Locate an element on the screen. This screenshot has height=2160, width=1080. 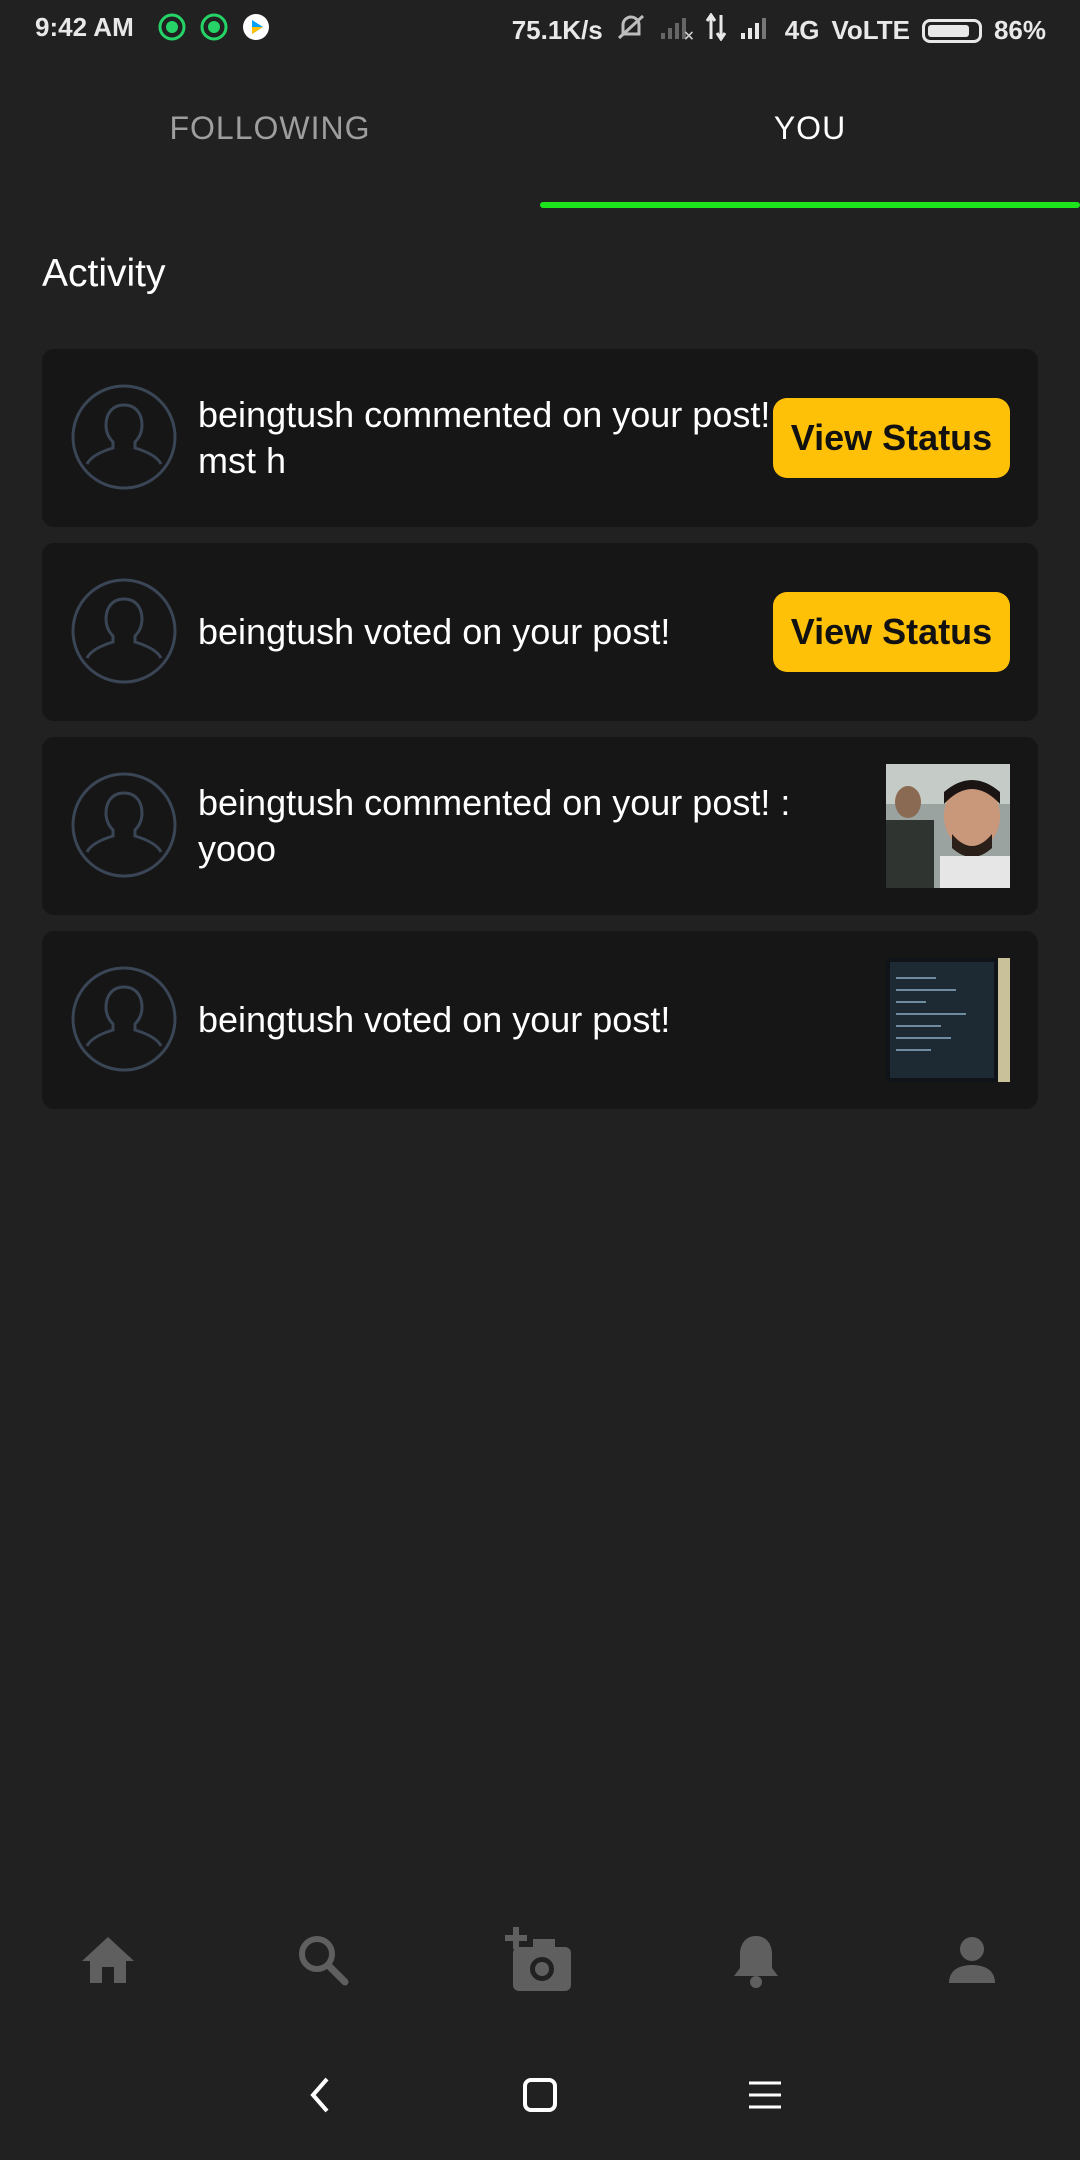
bottom-navigation is located at coordinates (540, 1960).